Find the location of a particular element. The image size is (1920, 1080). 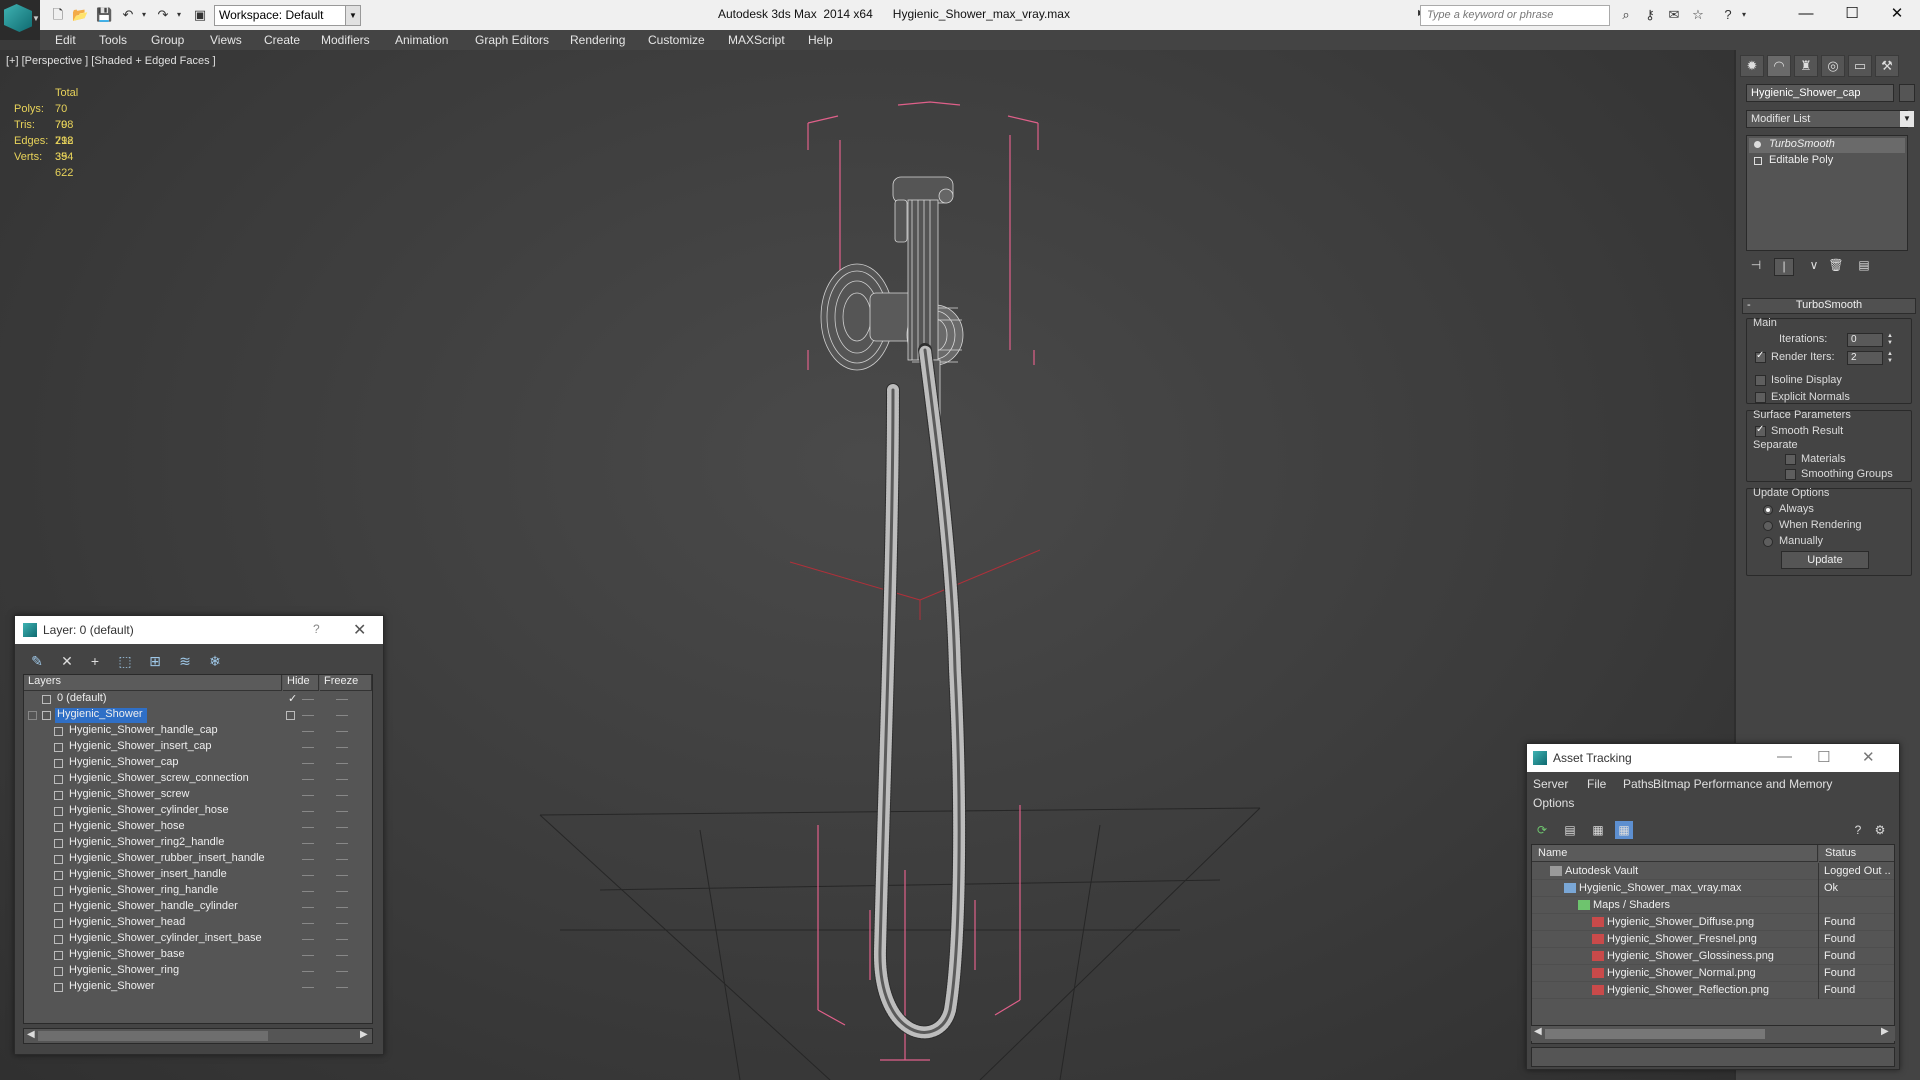

asset-row: Hygienic_Shower_Glossiness.png Found is located at coordinates (1713, 956).